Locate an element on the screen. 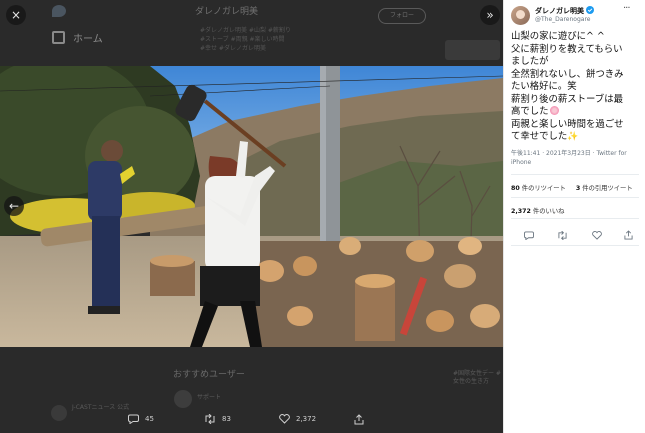 The width and height of the screenshot is (645, 433). tweet-line: 山梨の家に遊びに^ ^ is located at coordinates (558, 36).